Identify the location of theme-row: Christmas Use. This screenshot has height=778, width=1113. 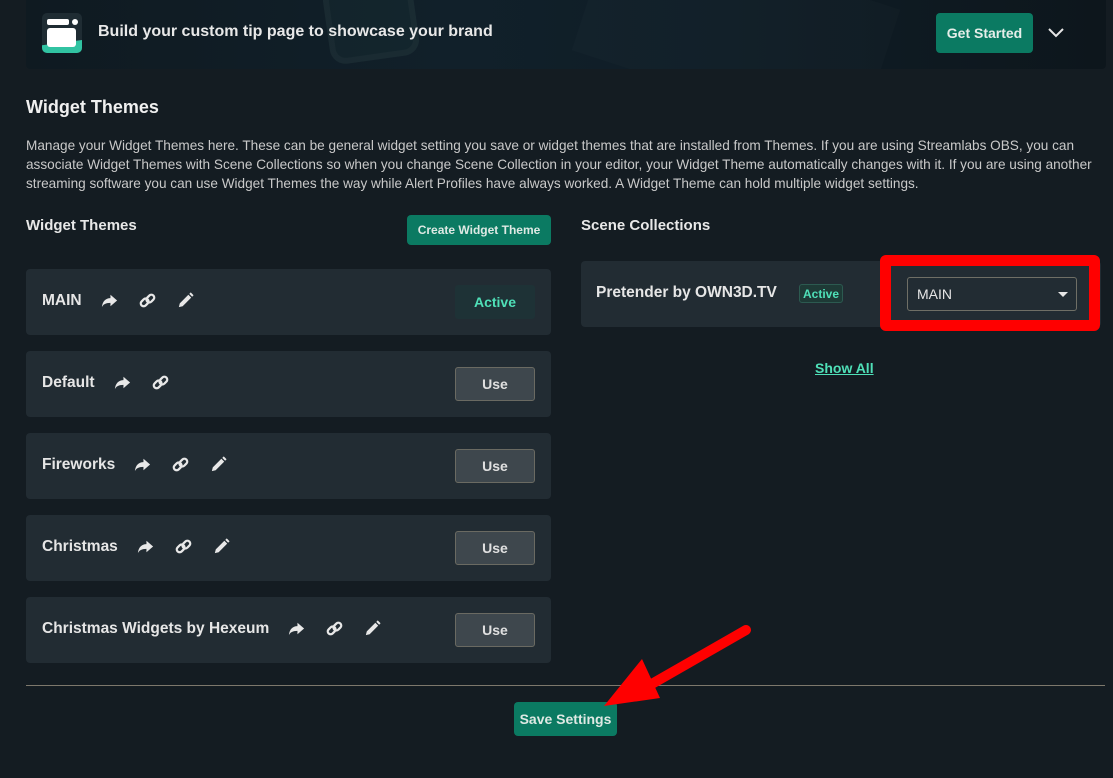
(288, 548).